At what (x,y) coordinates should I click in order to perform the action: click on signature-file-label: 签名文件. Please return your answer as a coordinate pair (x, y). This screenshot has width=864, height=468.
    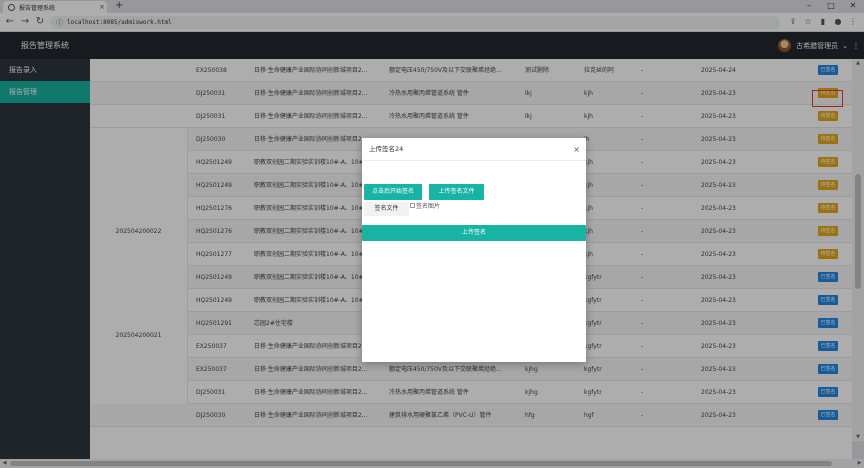
    Looking at the image, I should click on (386, 209).